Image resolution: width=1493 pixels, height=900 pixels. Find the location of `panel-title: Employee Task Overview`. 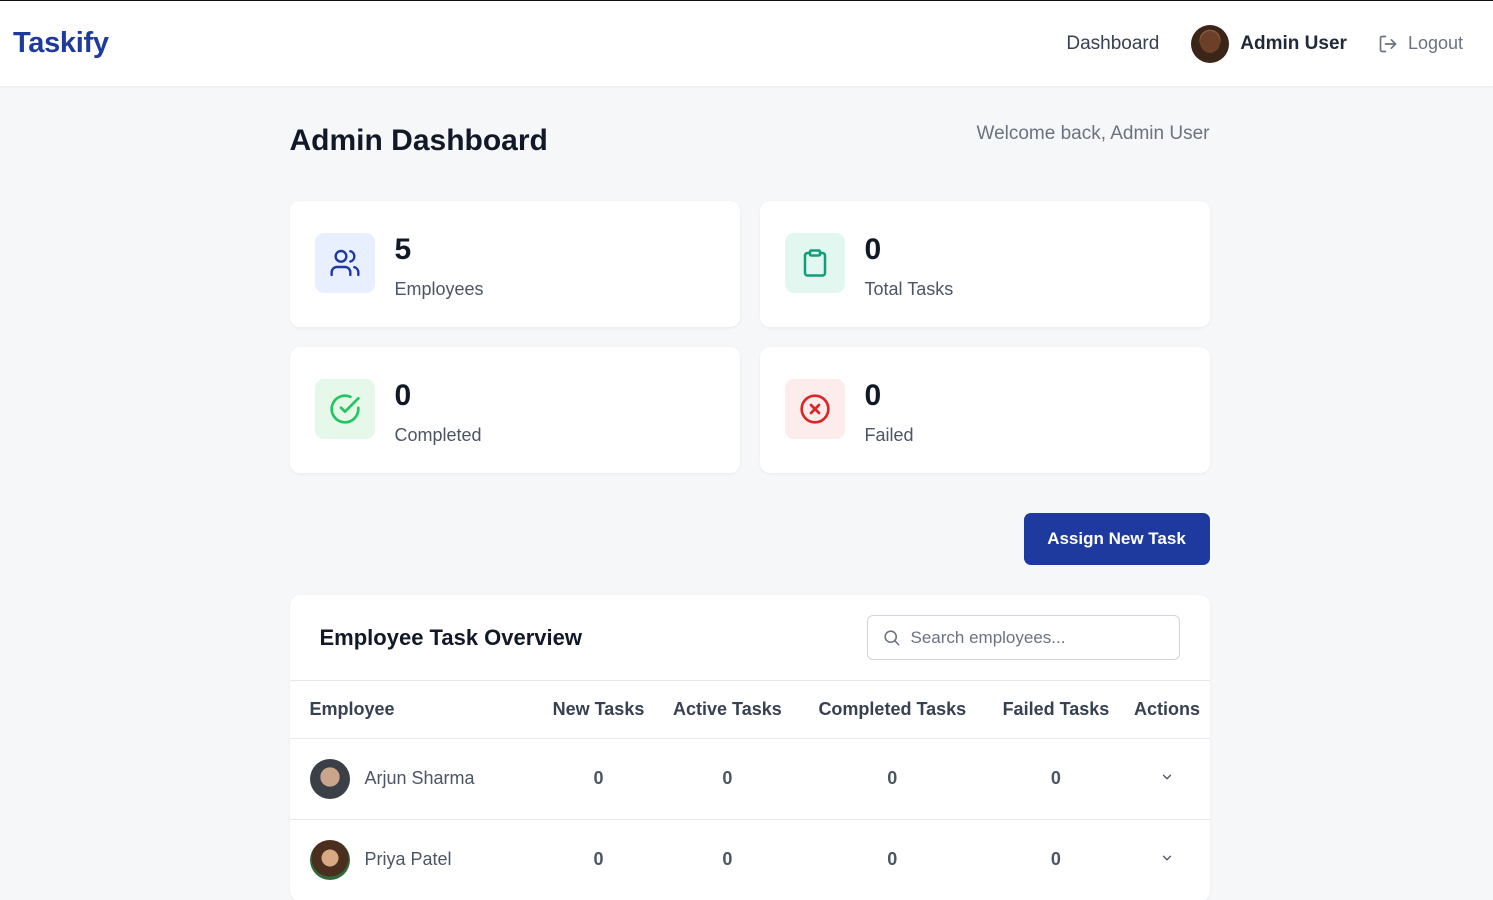

panel-title: Employee Task Overview is located at coordinates (451, 637).